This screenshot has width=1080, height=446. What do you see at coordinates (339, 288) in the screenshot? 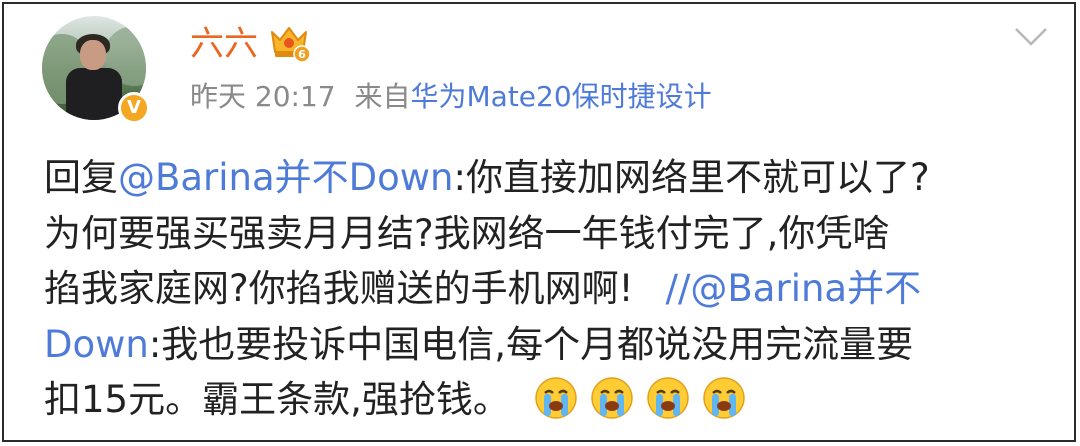
I see `text-segment: 掐我家庭网?你掐我赠送的手机网啊!` at bounding box center [339, 288].